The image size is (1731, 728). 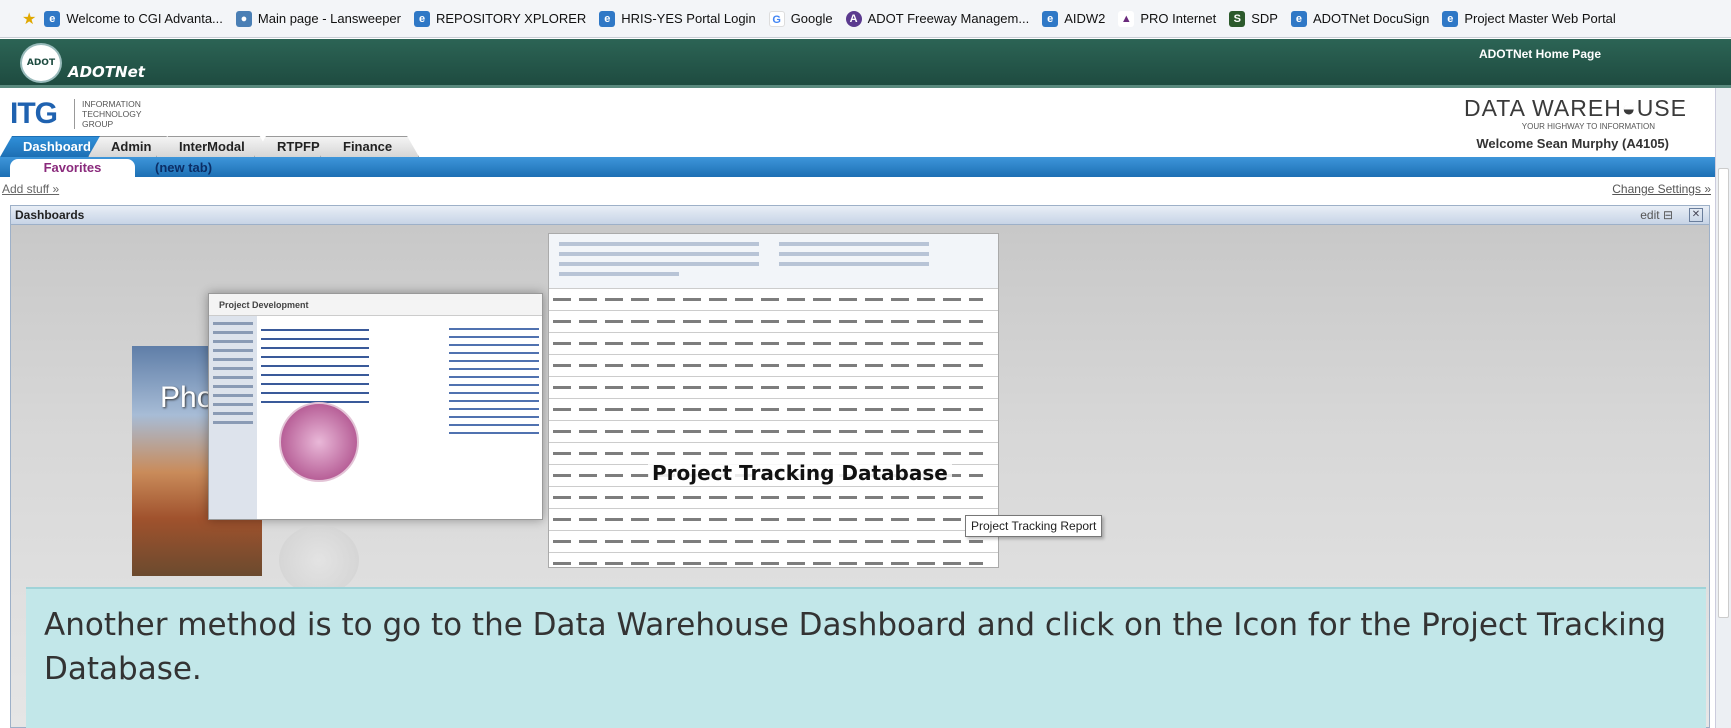 I want to click on vertical-scrollbar, so click(x=1723, y=408).